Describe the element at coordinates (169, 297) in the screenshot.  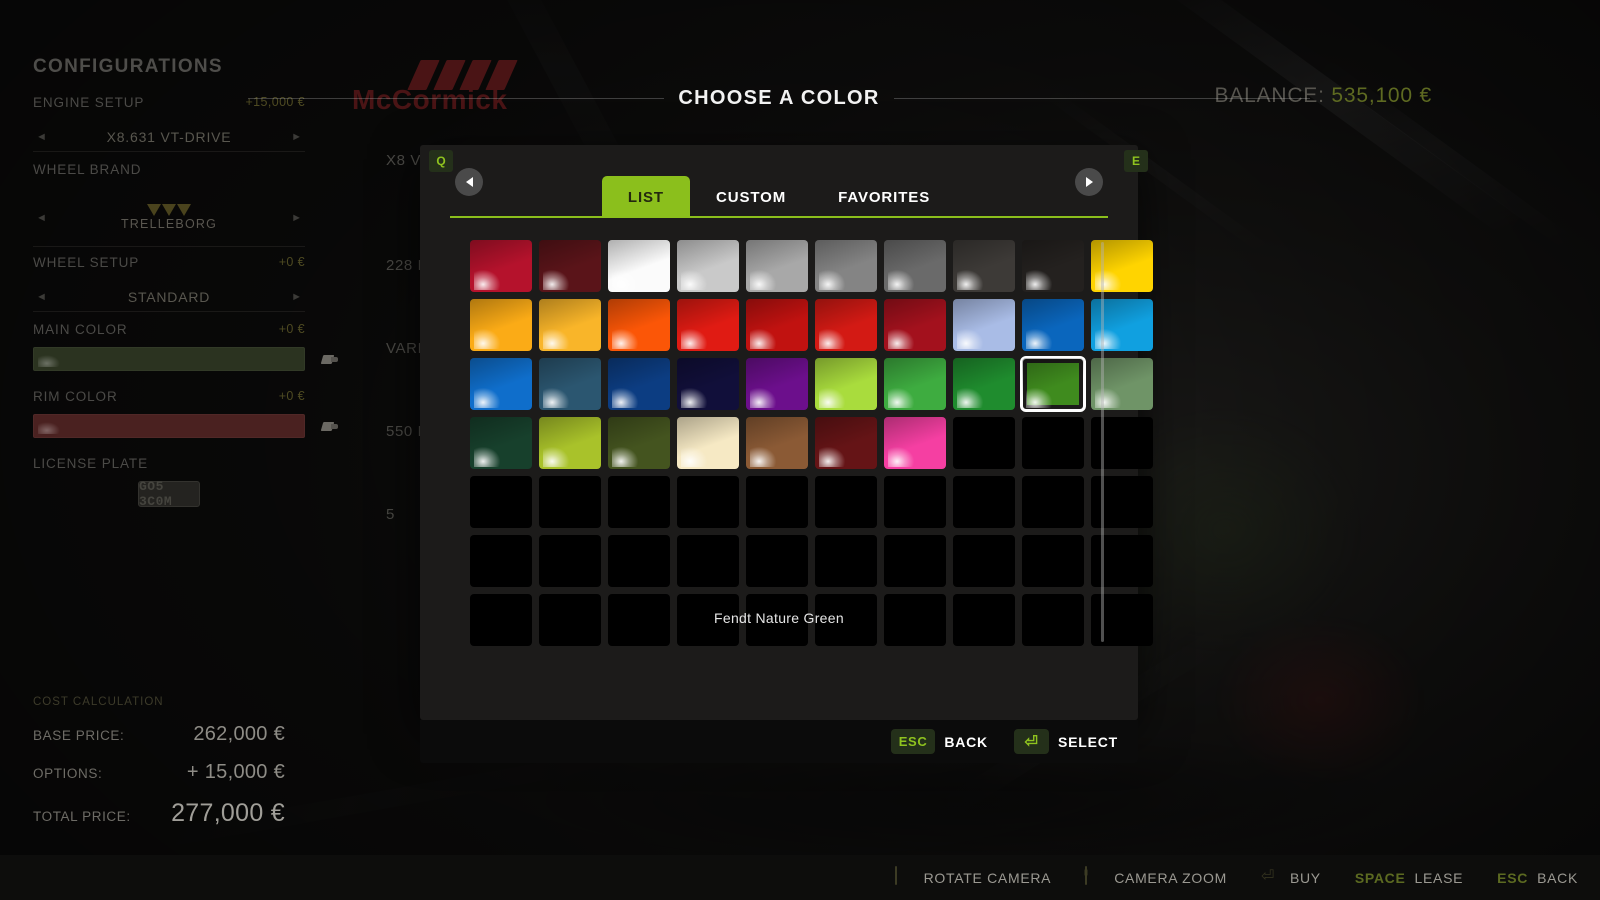
I see `wheel-setup-select: ◄ STANDARD ►` at that location.